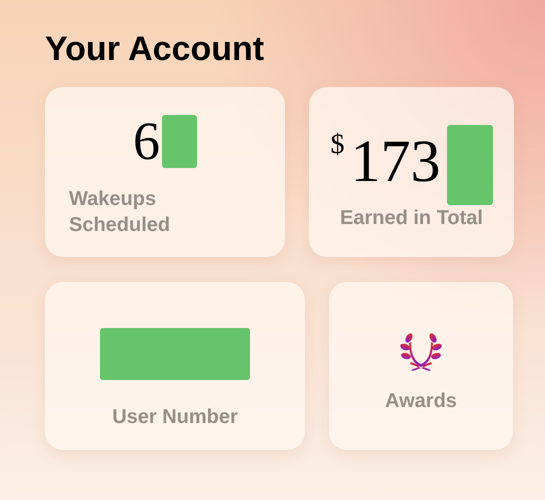  I want to click on currency-sign: $, so click(337, 145).